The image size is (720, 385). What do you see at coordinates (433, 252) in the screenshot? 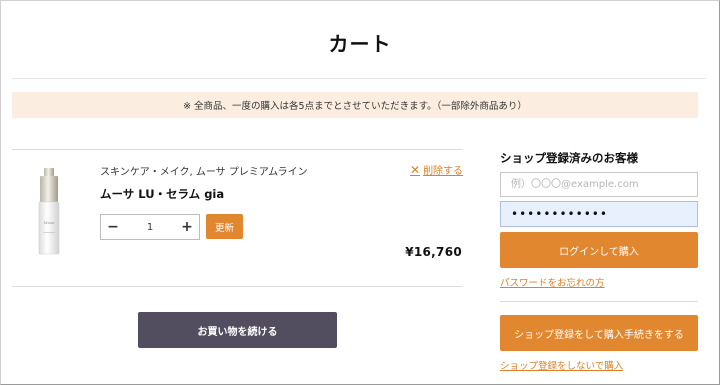
I see `item-price: ¥16,760` at bounding box center [433, 252].